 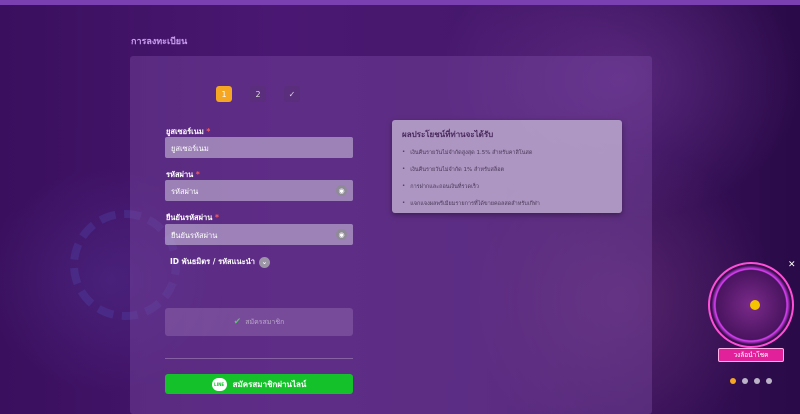 I want to click on step-2: 2, so click(x=258, y=94).